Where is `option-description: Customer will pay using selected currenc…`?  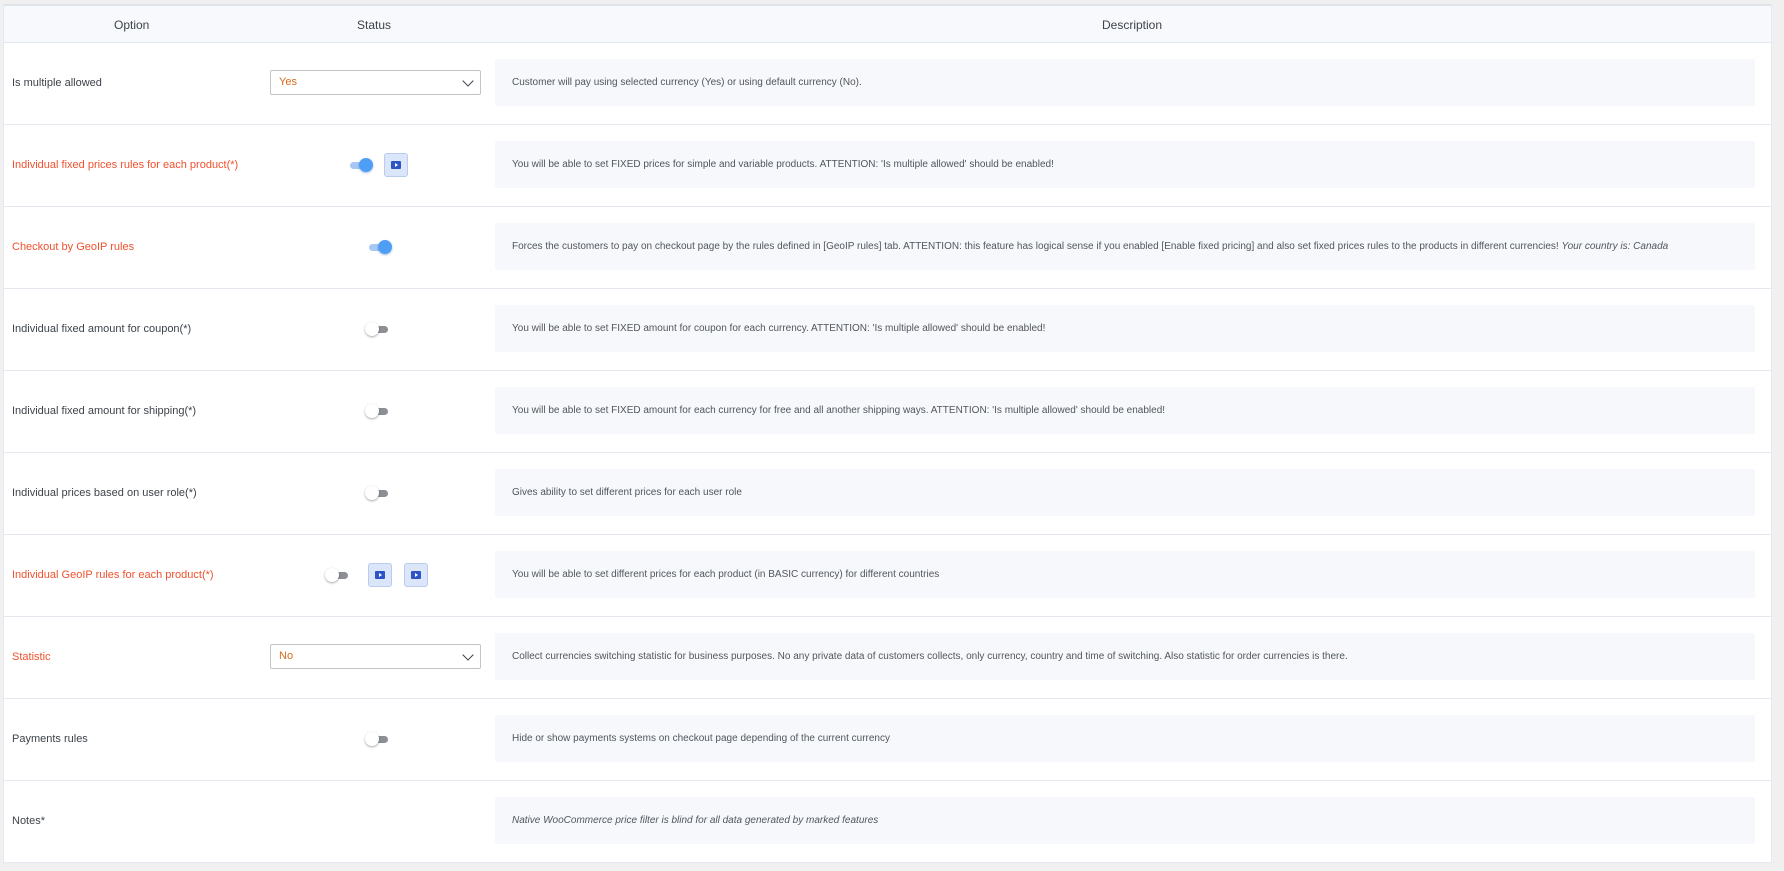 option-description: Customer will pay using selected currenc… is located at coordinates (1125, 82).